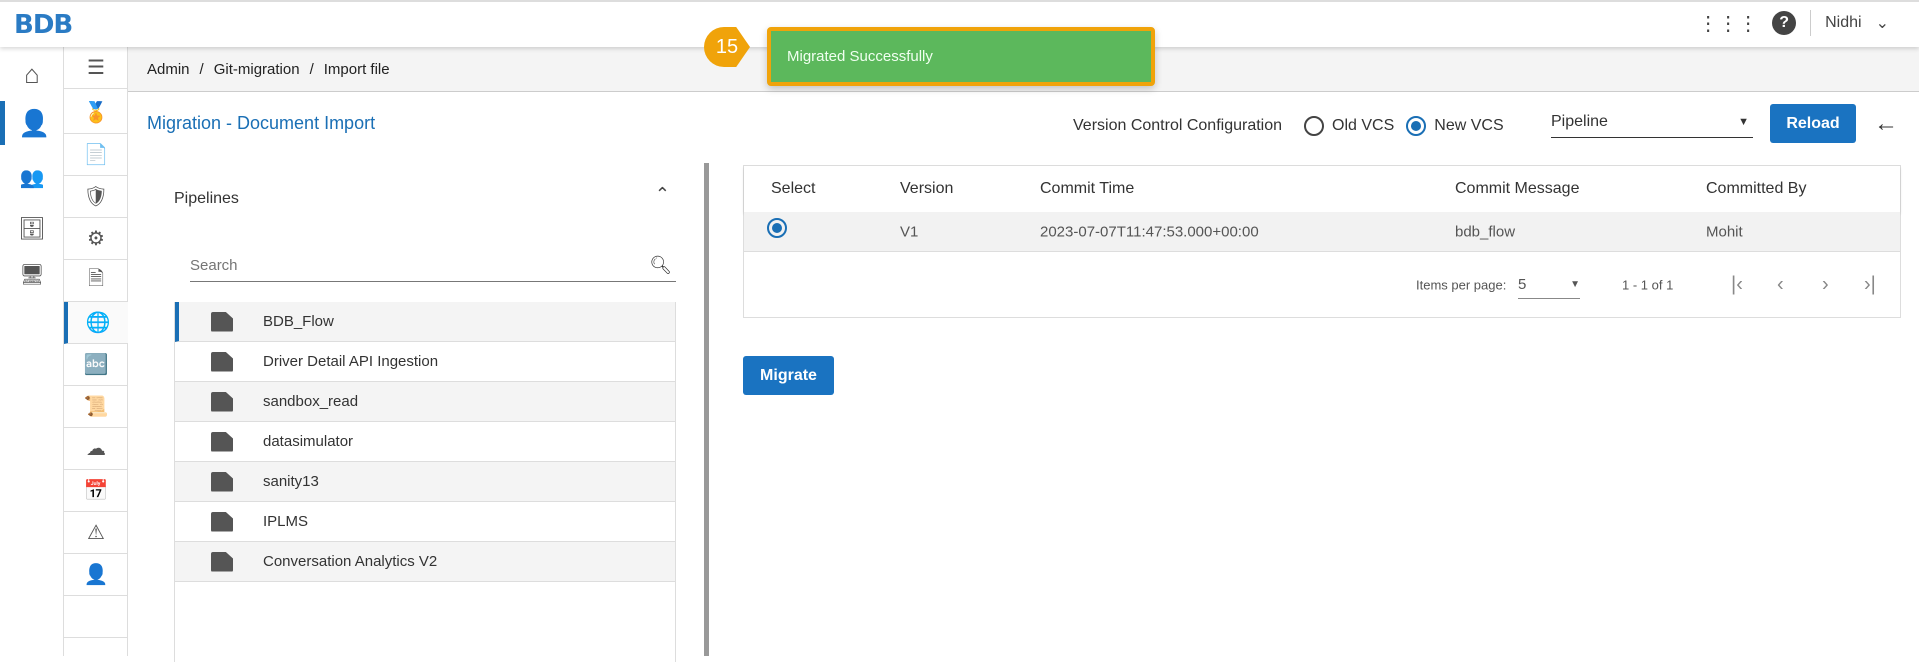  Describe the element at coordinates (1522, 284) in the screenshot. I see `select-value: 5` at that location.